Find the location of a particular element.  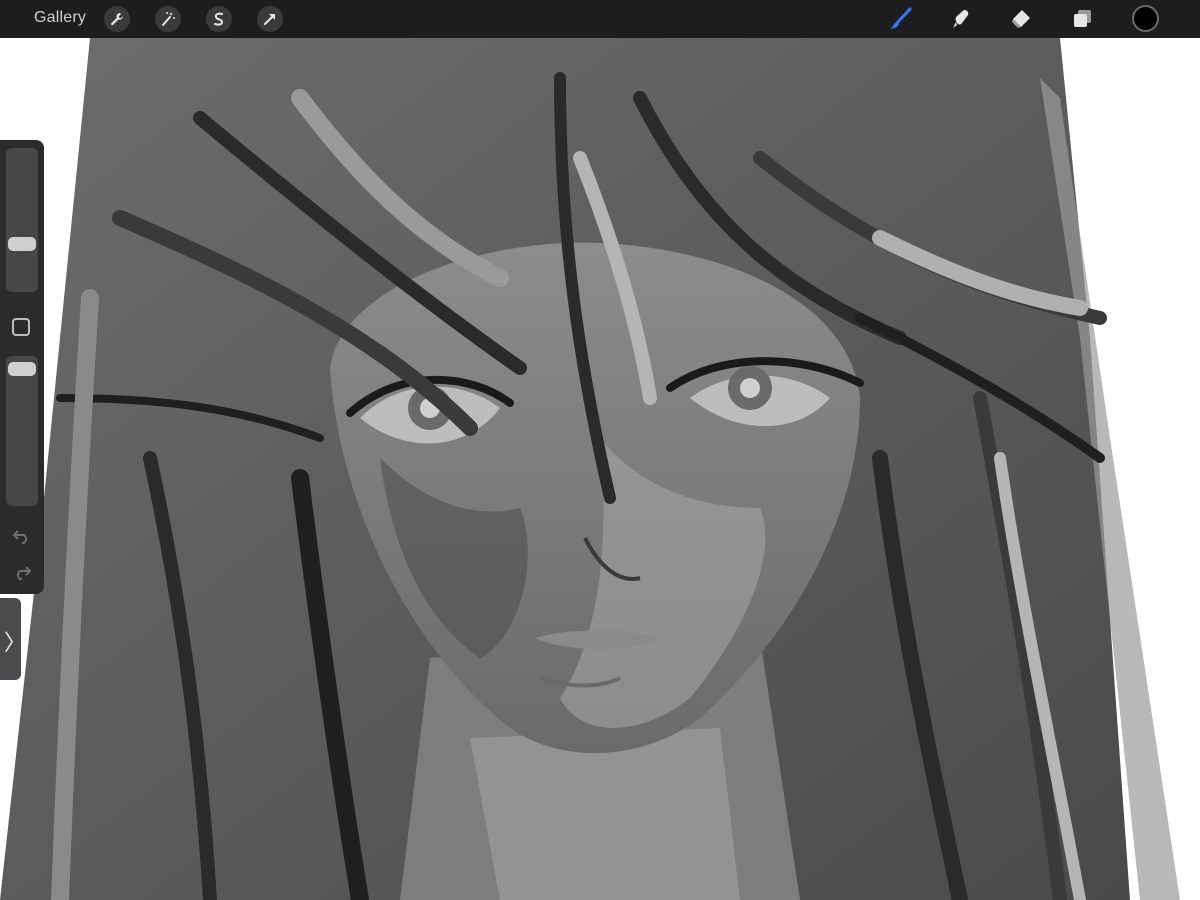

chevron-right-icon: 〉 is located at coordinates (15, 642).